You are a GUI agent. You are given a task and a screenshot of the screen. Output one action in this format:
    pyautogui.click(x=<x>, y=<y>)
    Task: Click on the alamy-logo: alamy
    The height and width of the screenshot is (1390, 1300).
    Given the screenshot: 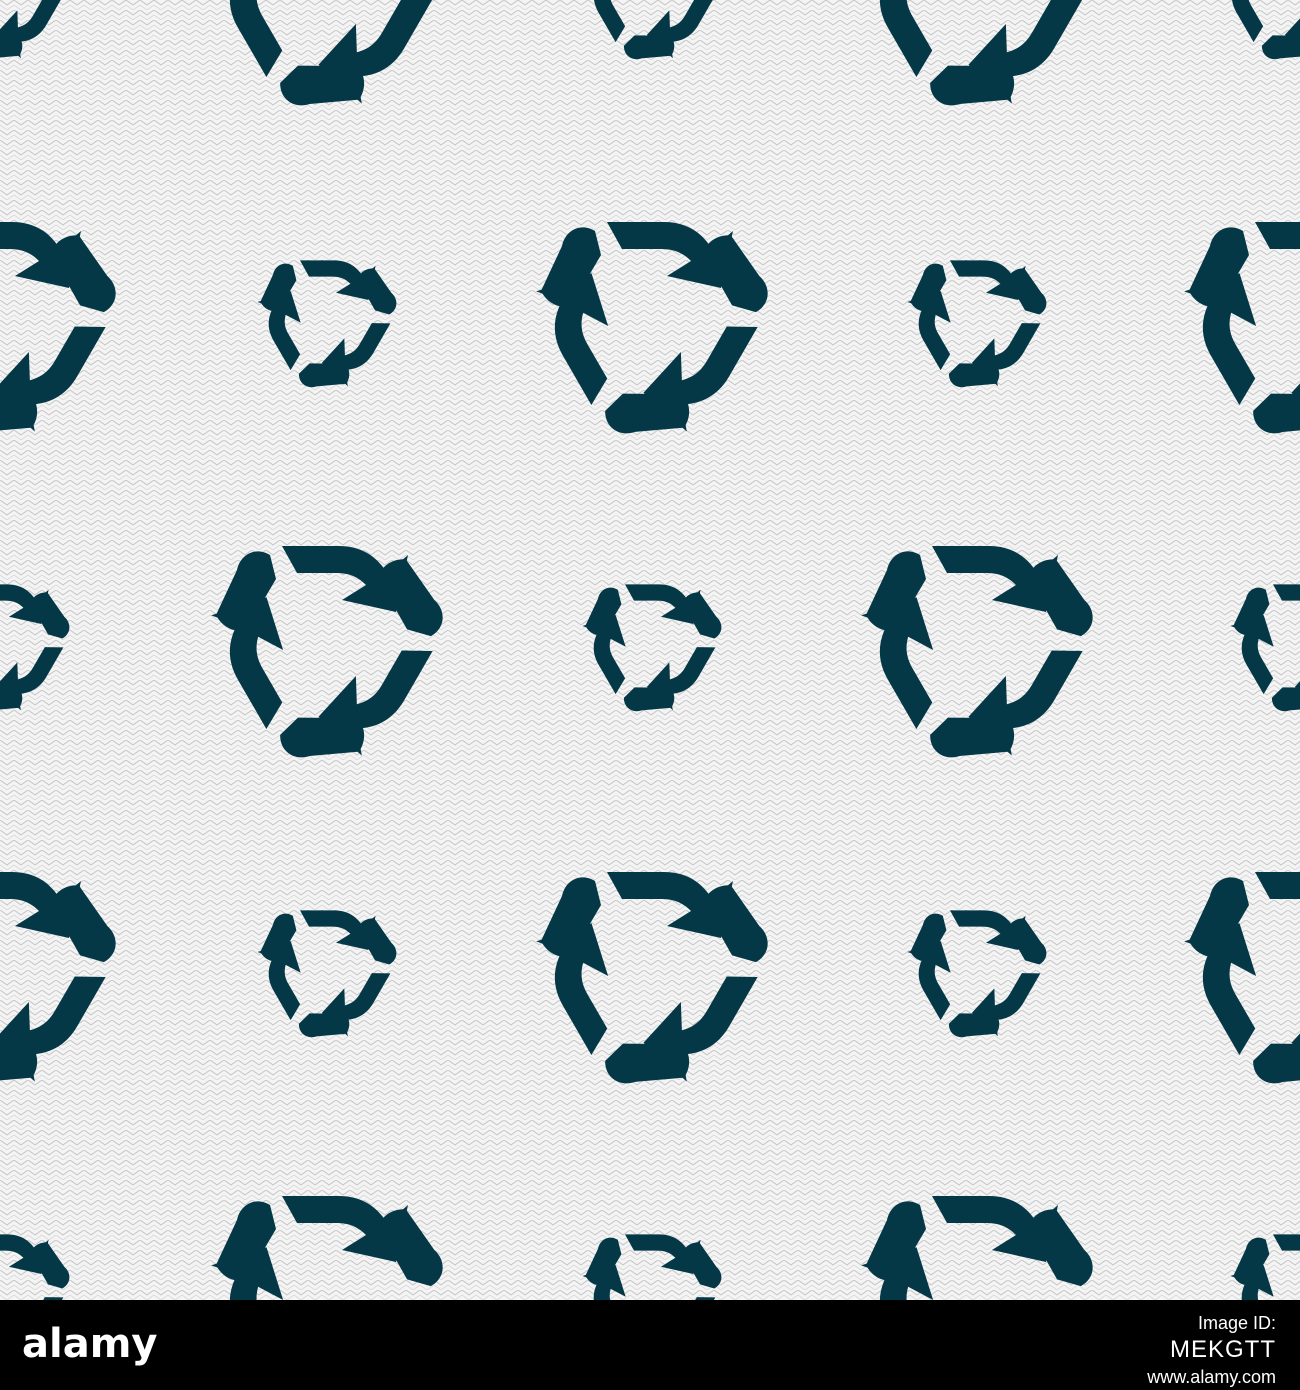 What is the action you would take?
    pyautogui.click(x=90, y=1344)
    